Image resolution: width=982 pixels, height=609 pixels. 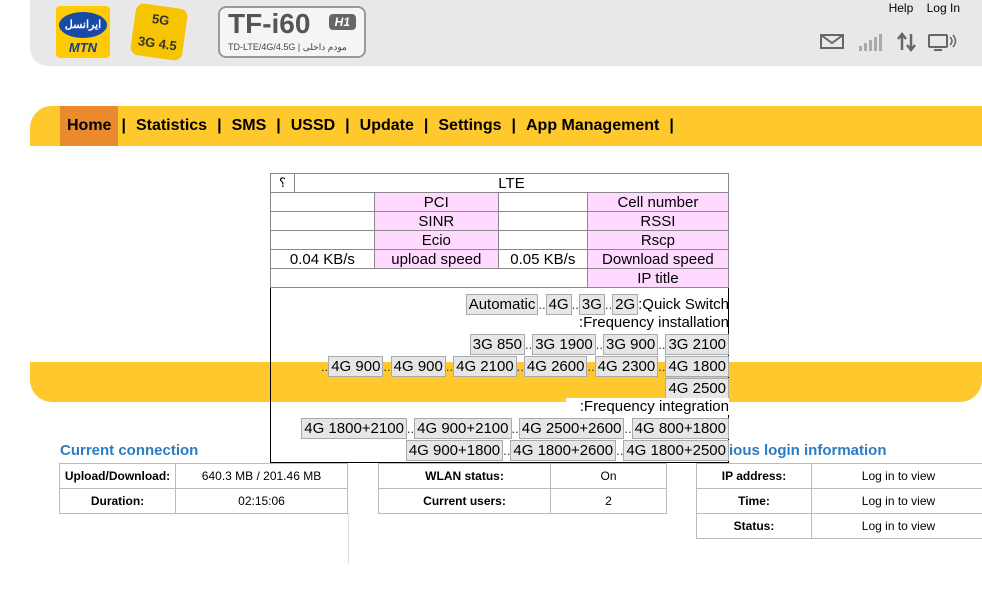 I want to click on ca-900-1800-button: 4G 900+1800, so click(x=454, y=450).